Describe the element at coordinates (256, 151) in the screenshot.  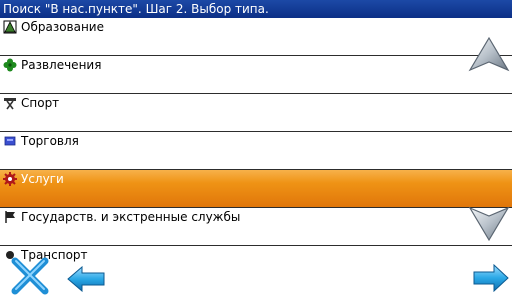
I see `list-item-trade: Торговля` at that location.